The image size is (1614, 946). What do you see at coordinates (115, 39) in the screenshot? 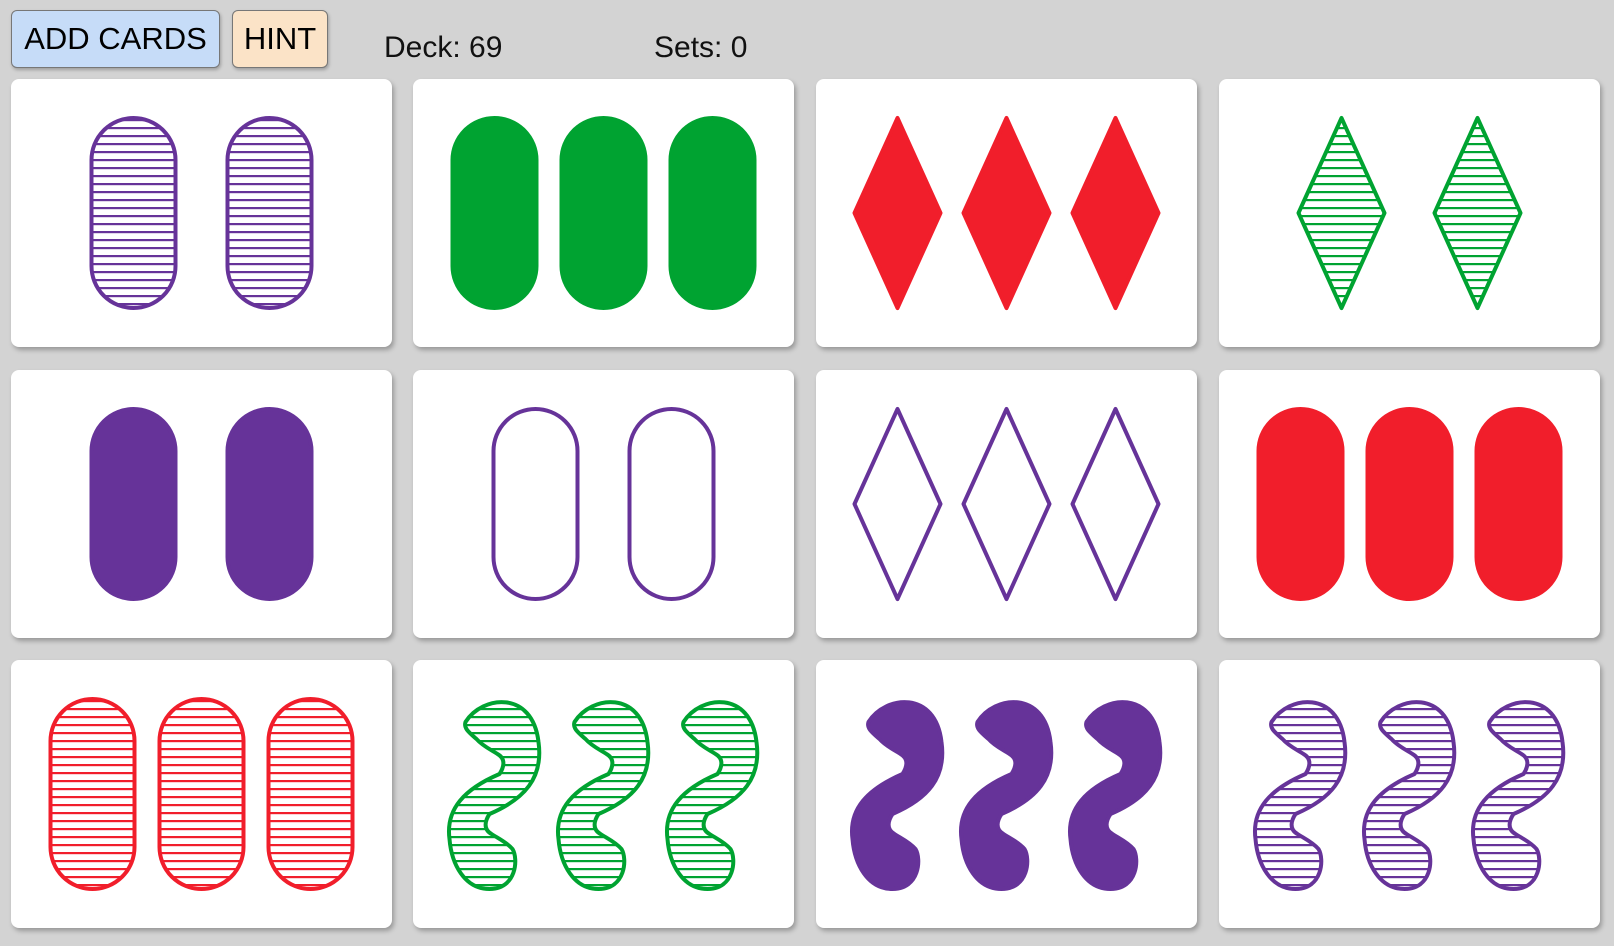
I see `add-cards-button: ADD CARDS` at bounding box center [115, 39].